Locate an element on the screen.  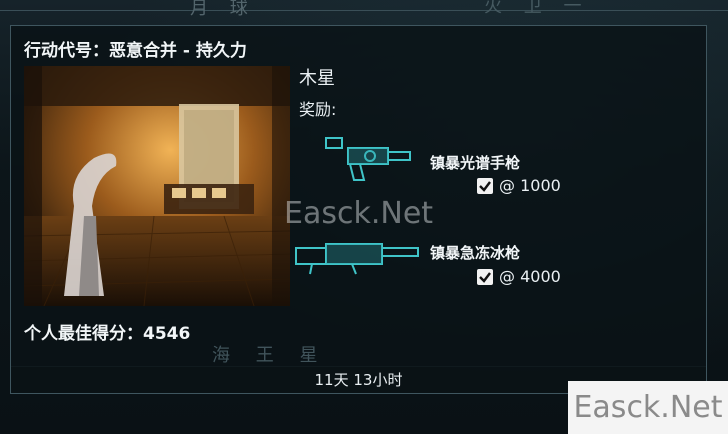
reward-name: 镇暴急冻冰枪 is located at coordinates (475, 253).